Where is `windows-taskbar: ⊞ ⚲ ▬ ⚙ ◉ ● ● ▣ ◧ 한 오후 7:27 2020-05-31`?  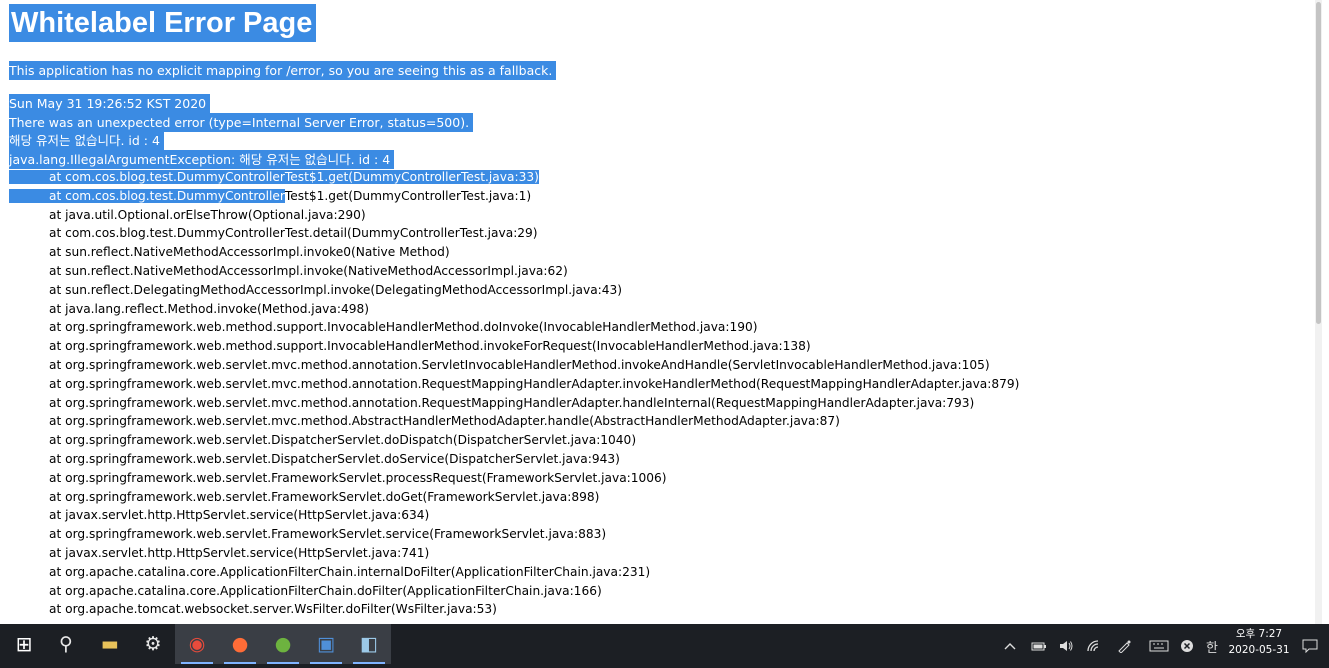
windows-taskbar: ⊞ ⚲ ▬ ⚙ ◉ ● ● ▣ ◧ 한 오후 7:27 2020-05-31 is located at coordinates (664, 646).